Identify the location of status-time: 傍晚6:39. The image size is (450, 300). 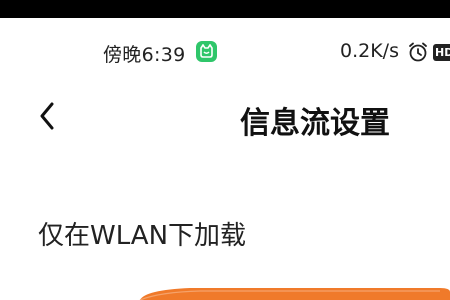
(144, 55).